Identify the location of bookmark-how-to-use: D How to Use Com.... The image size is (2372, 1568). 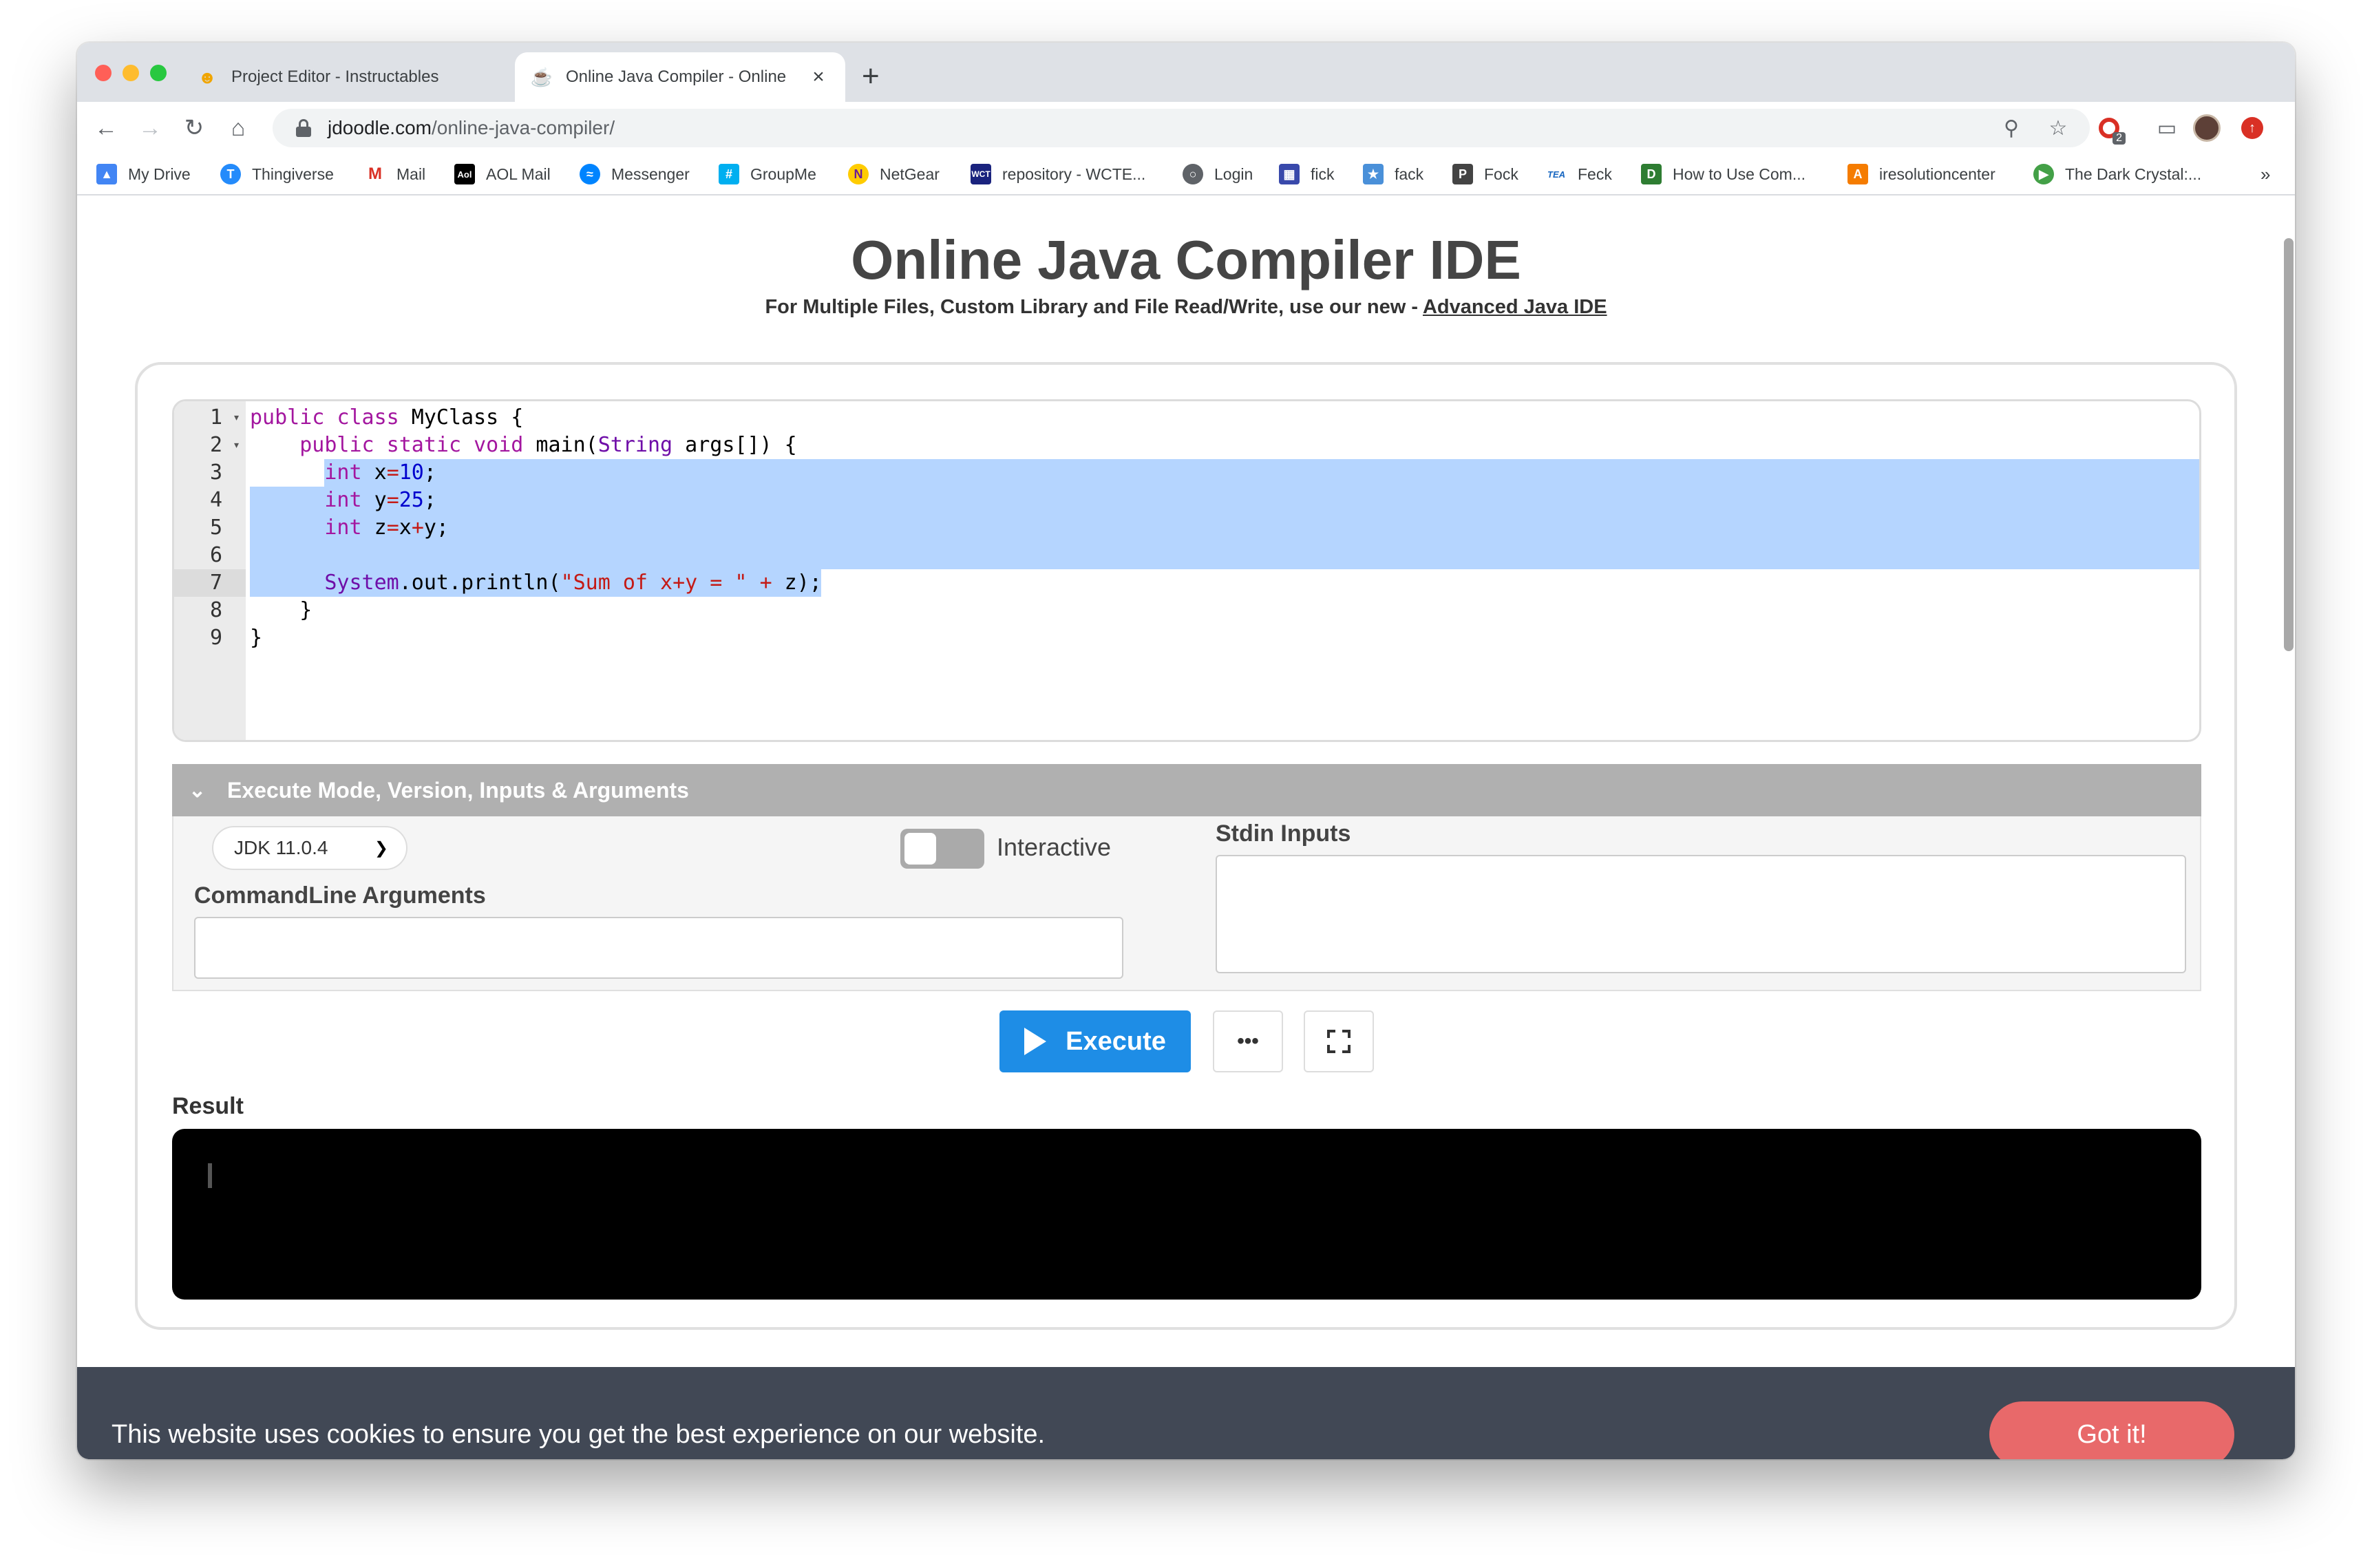
(1723, 174).